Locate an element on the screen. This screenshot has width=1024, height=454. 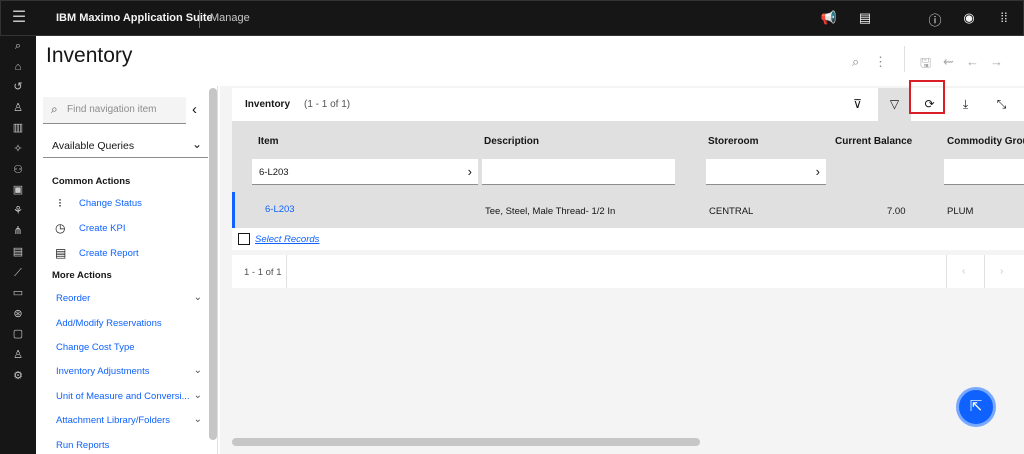
queries-label: Available Queries is located at coordinates (93, 146).